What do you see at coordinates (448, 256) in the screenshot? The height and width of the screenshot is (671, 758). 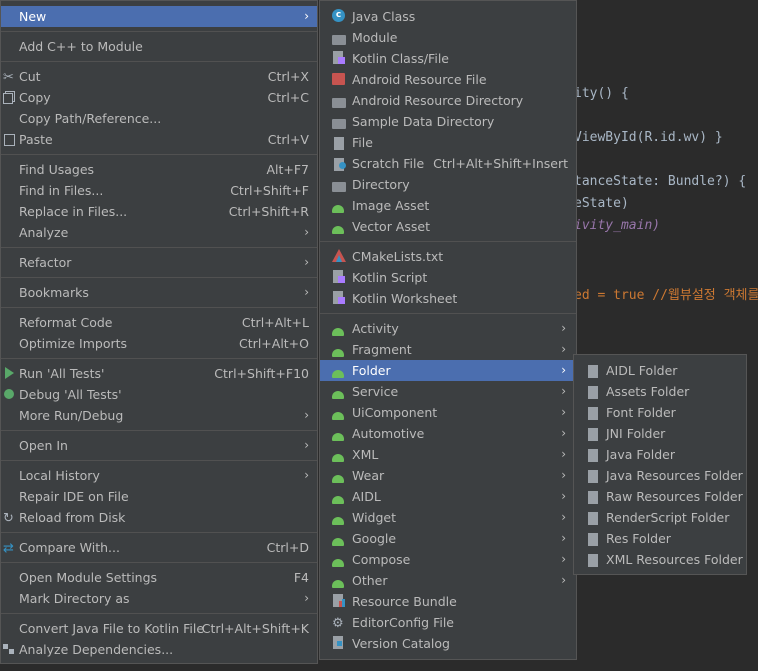 I see `new-item-cmakelists: CMakeLists.txt` at bounding box center [448, 256].